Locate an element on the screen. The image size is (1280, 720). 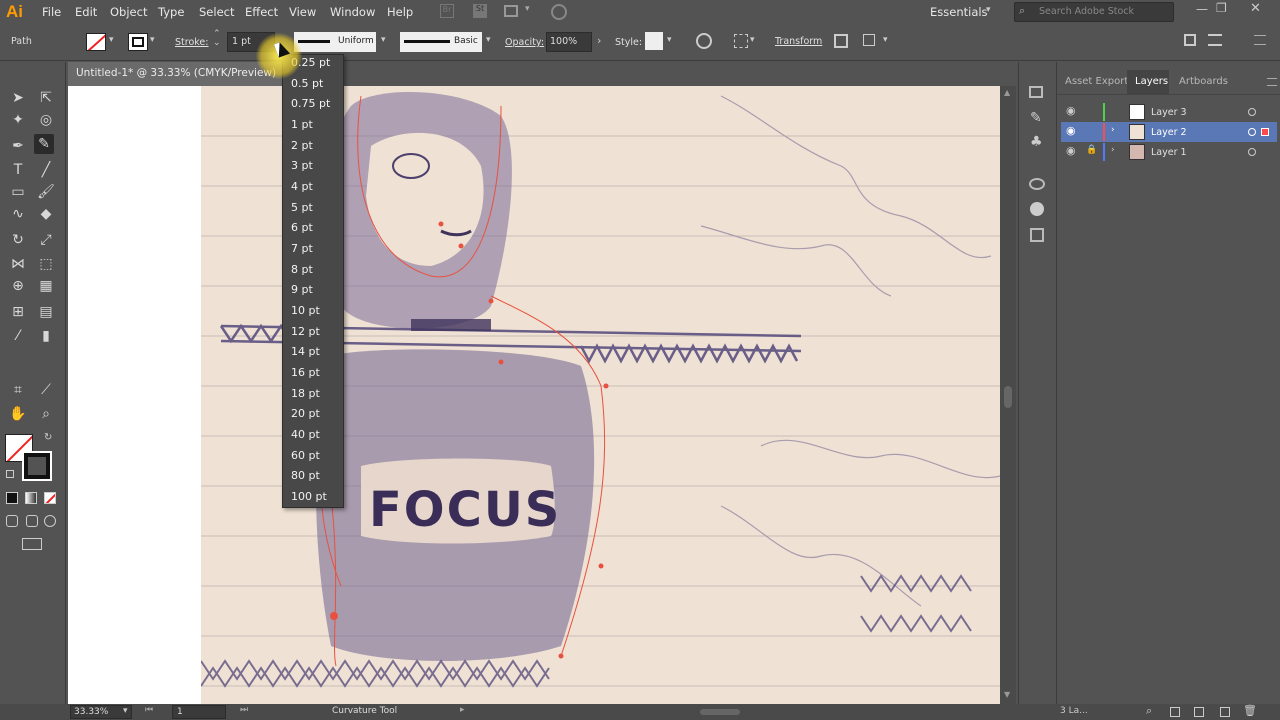
menu-help: Help is located at coordinates (400, 12).